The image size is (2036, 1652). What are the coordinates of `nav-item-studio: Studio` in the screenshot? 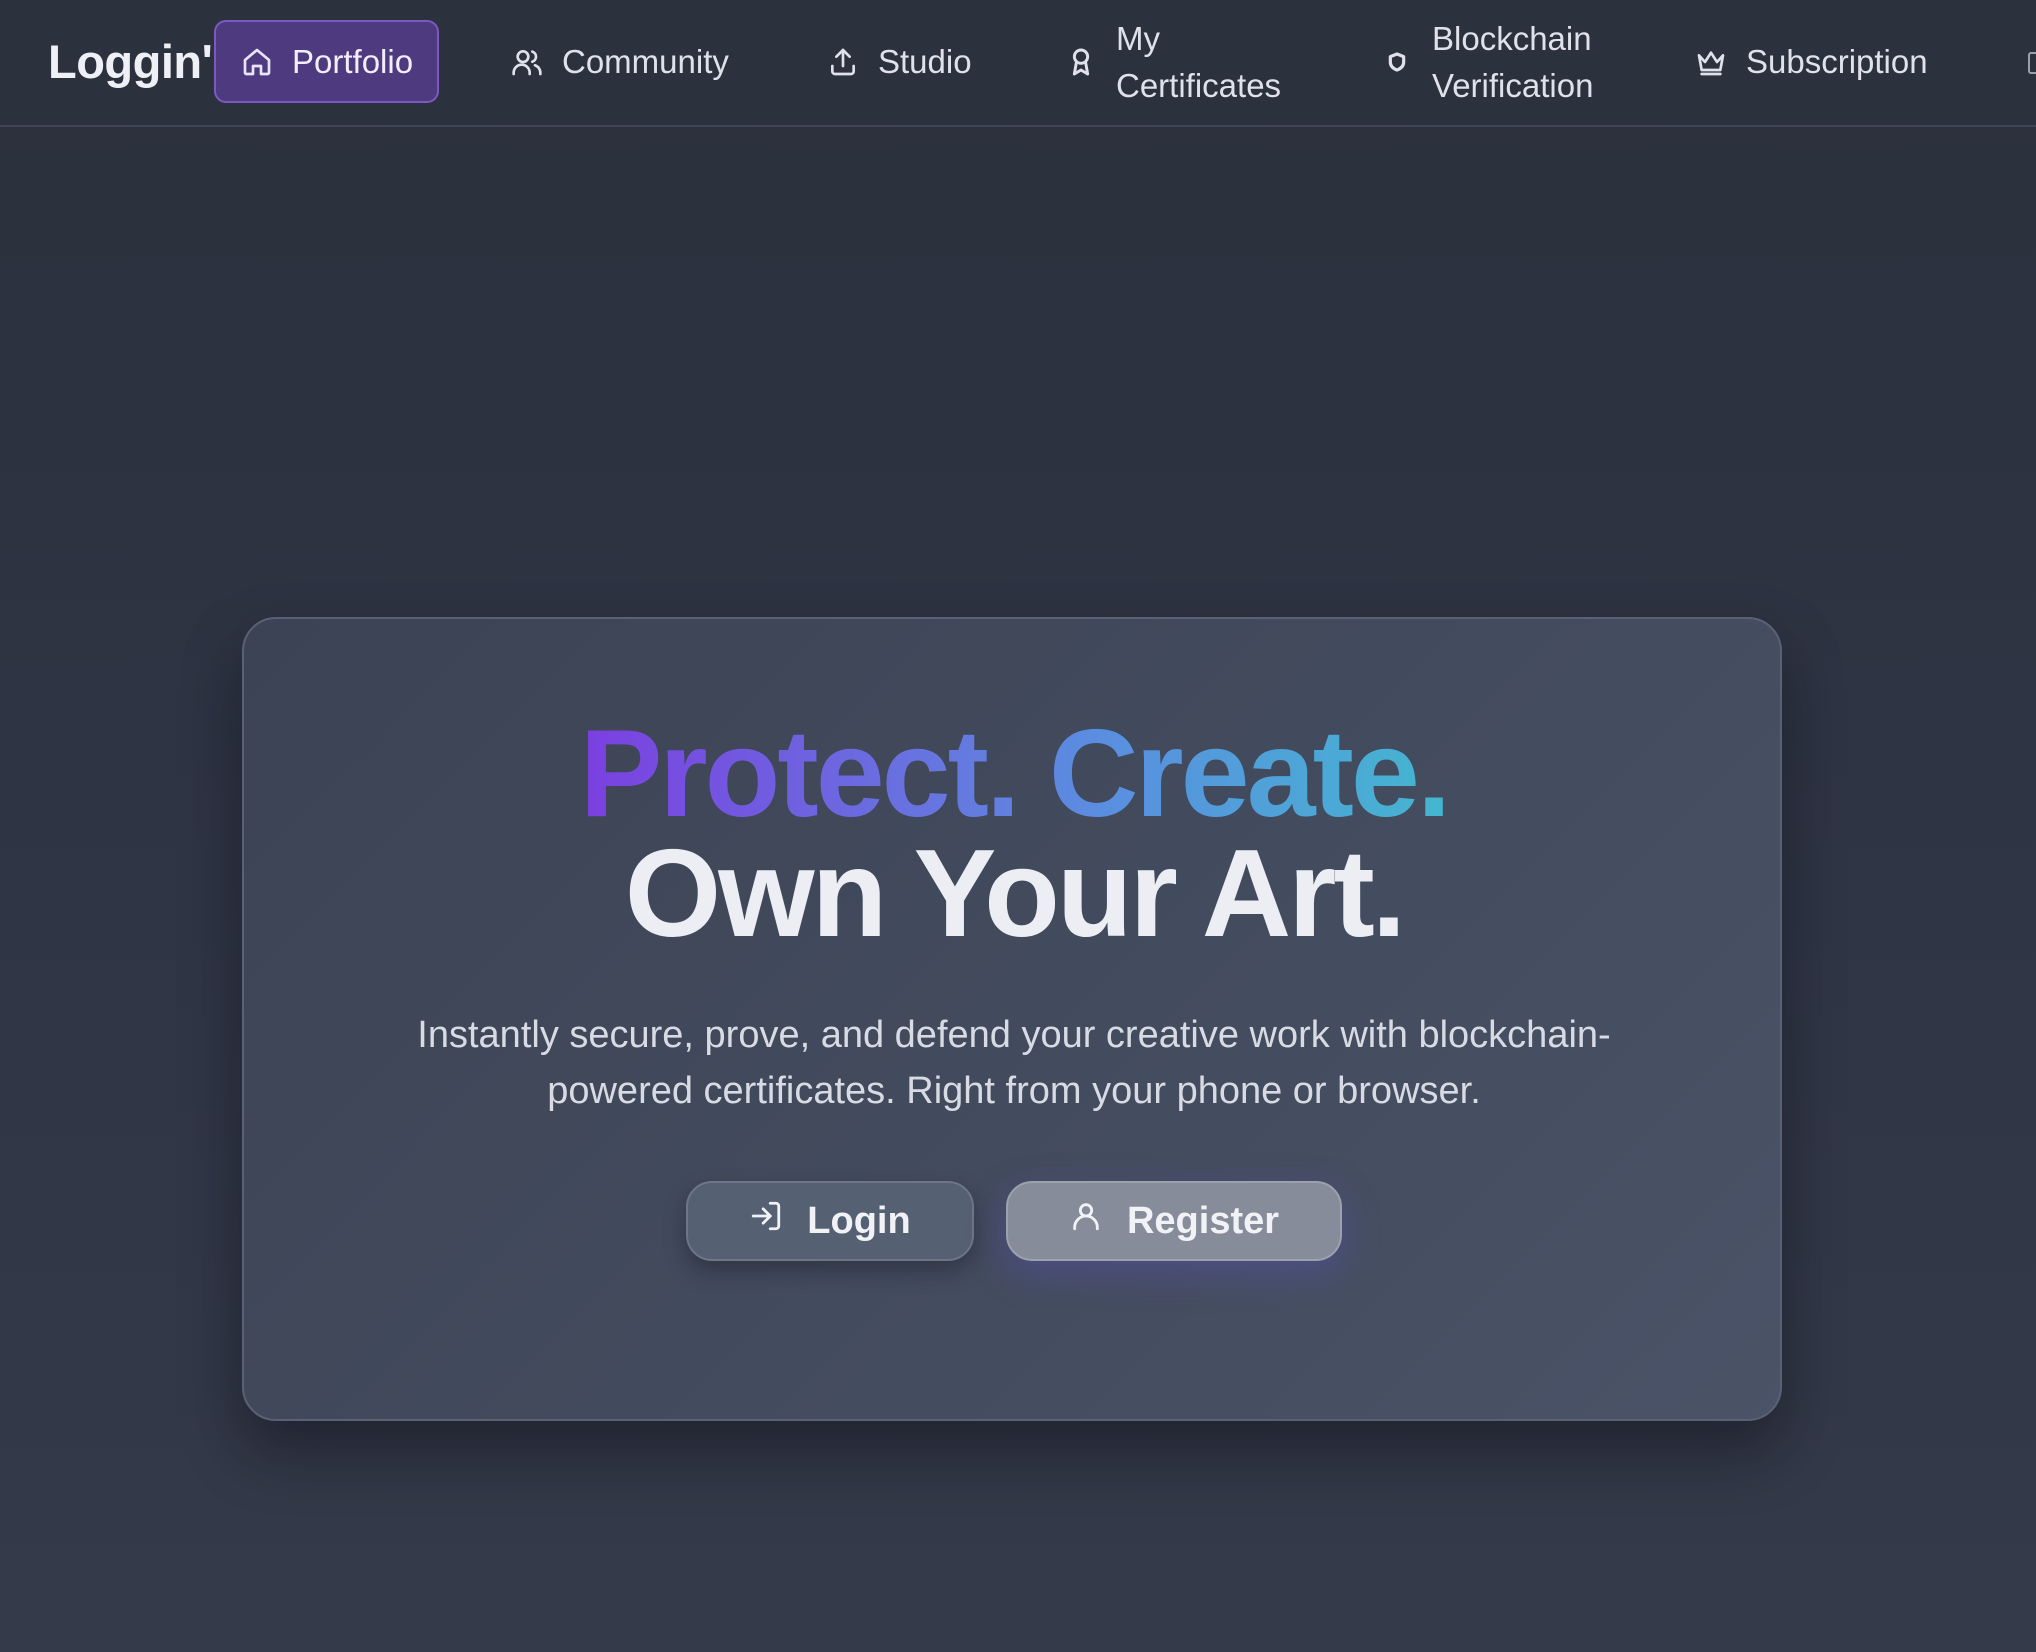 It's located at (899, 61).